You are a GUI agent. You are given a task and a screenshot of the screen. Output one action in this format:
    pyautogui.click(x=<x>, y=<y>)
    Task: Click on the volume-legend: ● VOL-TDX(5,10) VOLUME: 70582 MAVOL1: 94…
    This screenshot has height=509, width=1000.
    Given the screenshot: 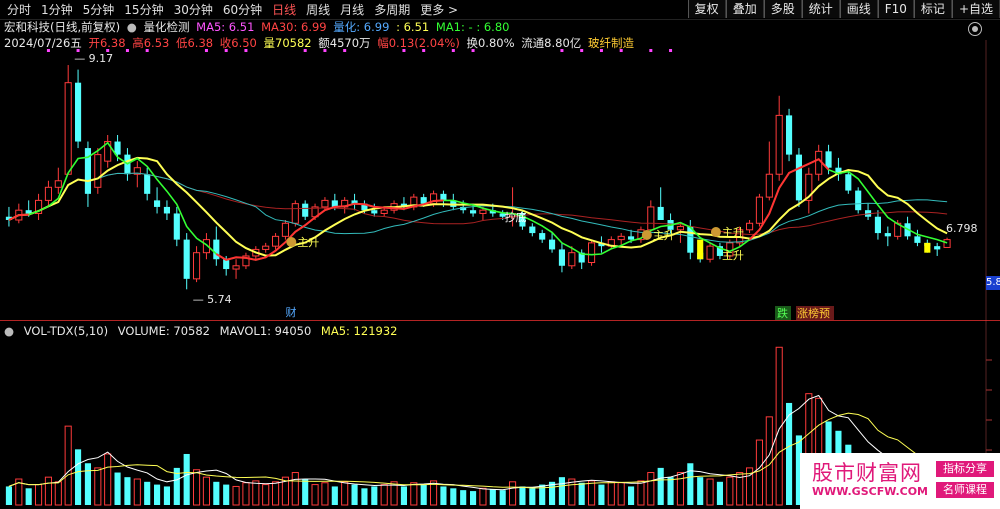 What is the action you would take?
    pyautogui.click(x=203, y=331)
    